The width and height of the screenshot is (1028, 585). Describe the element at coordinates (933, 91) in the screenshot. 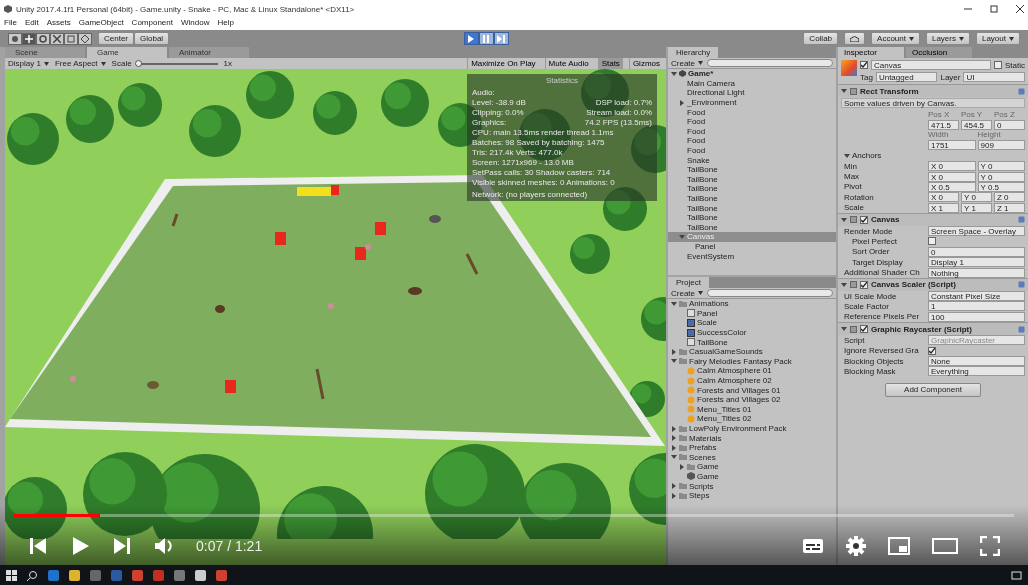

I see `component-header: Rect Transform` at that location.